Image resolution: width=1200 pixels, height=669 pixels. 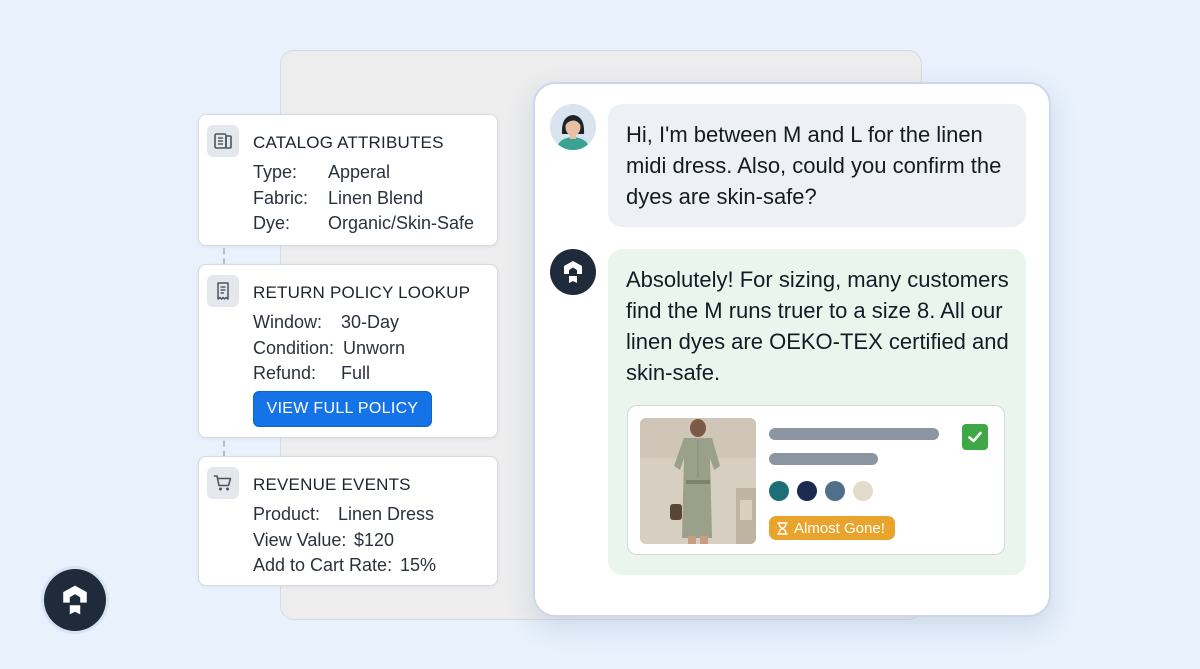 I want to click on revenue-label: Product:, so click(x=287, y=514).